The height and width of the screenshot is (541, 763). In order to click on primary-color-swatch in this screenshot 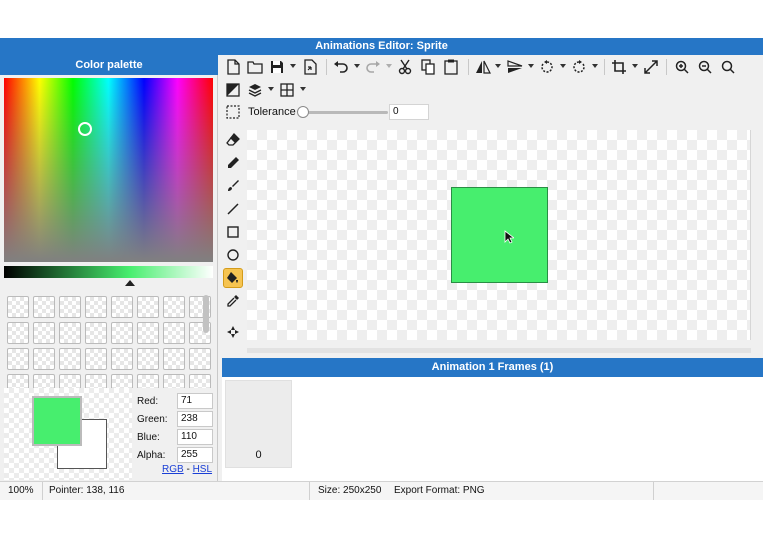, I will do `click(57, 421)`.